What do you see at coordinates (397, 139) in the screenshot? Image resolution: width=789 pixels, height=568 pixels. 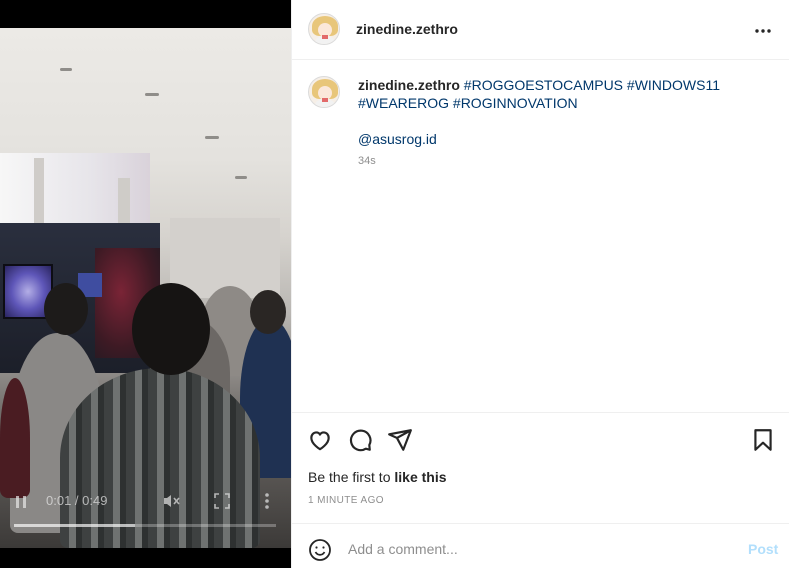 I see `mention-link: @asusrog.id` at bounding box center [397, 139].